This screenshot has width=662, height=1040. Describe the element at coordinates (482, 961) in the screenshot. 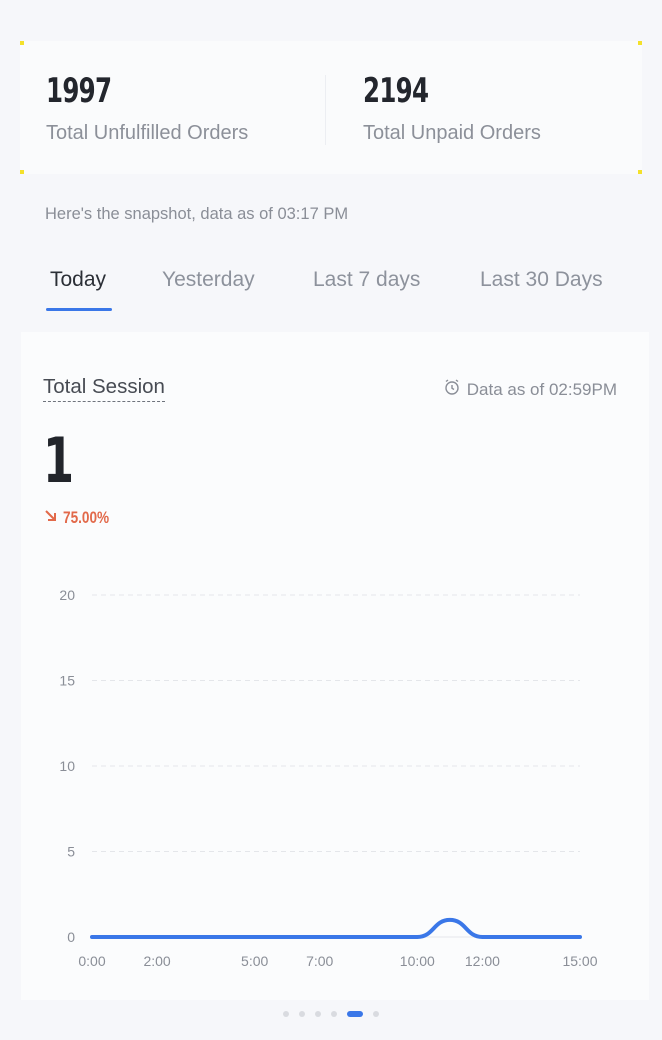

I see `x-tick-label: 12:00` at that location.